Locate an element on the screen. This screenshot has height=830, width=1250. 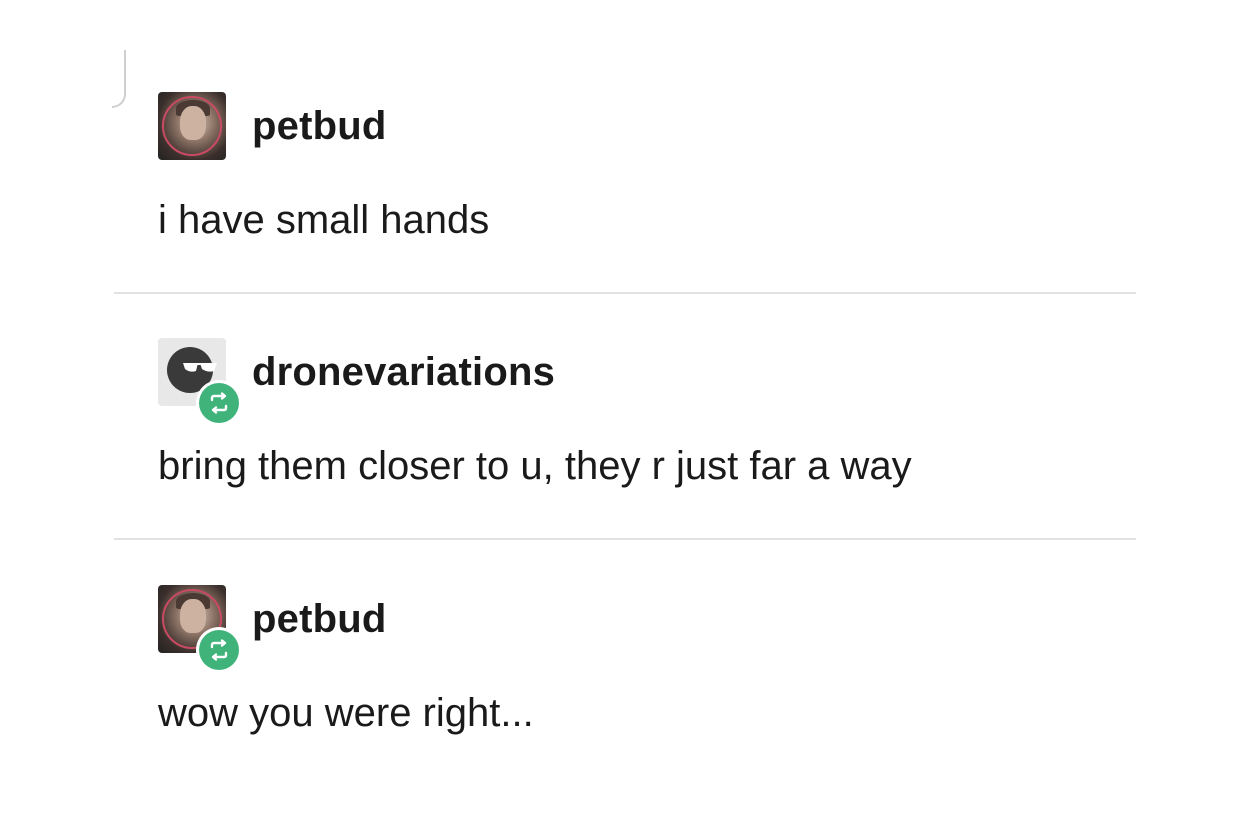
avatar-ring is located at coordinates (192, 126).